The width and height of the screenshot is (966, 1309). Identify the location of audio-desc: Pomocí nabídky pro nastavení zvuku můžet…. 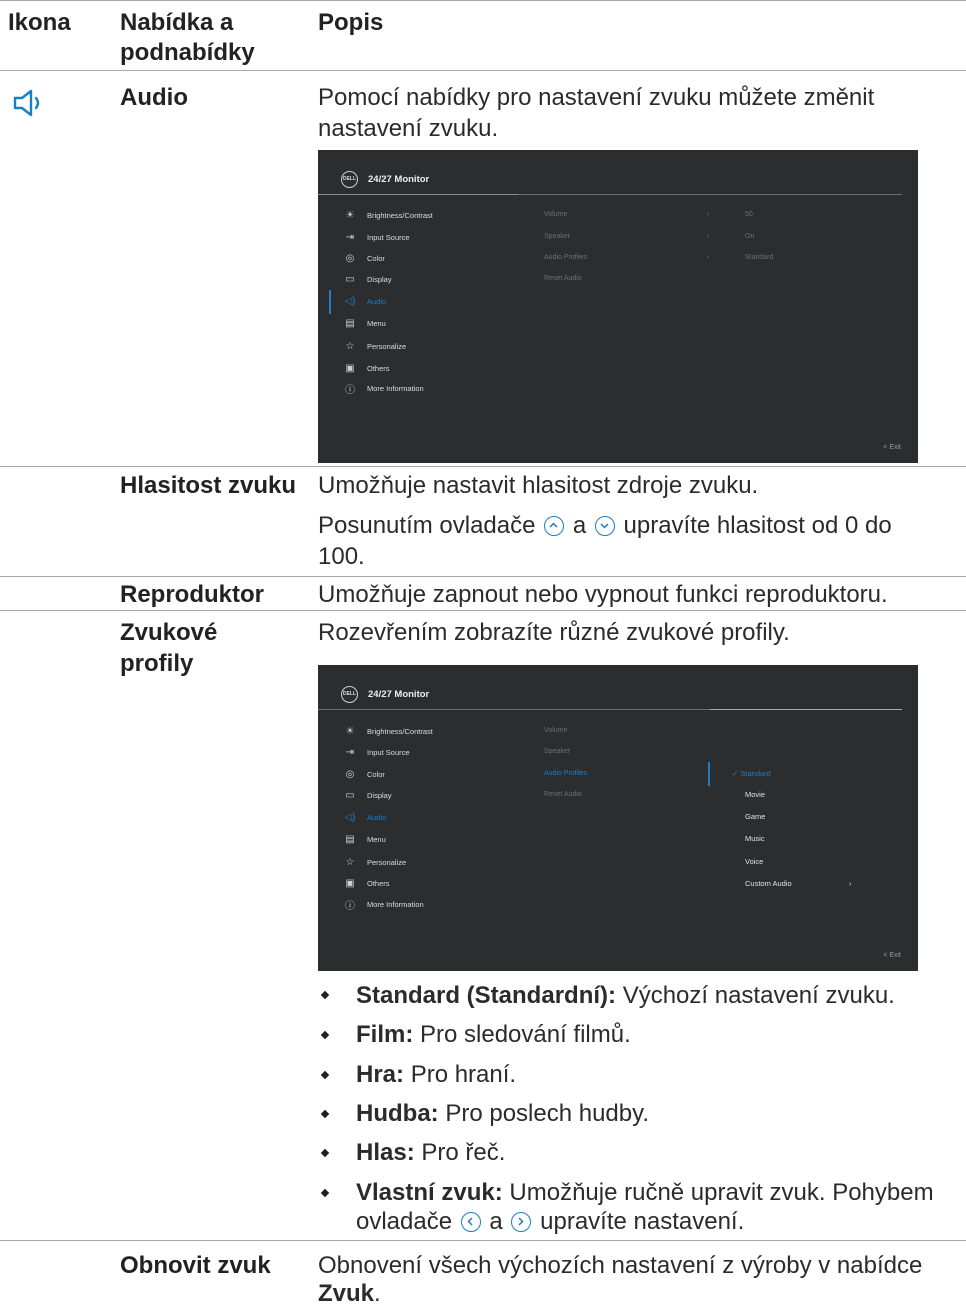
(596, 113).